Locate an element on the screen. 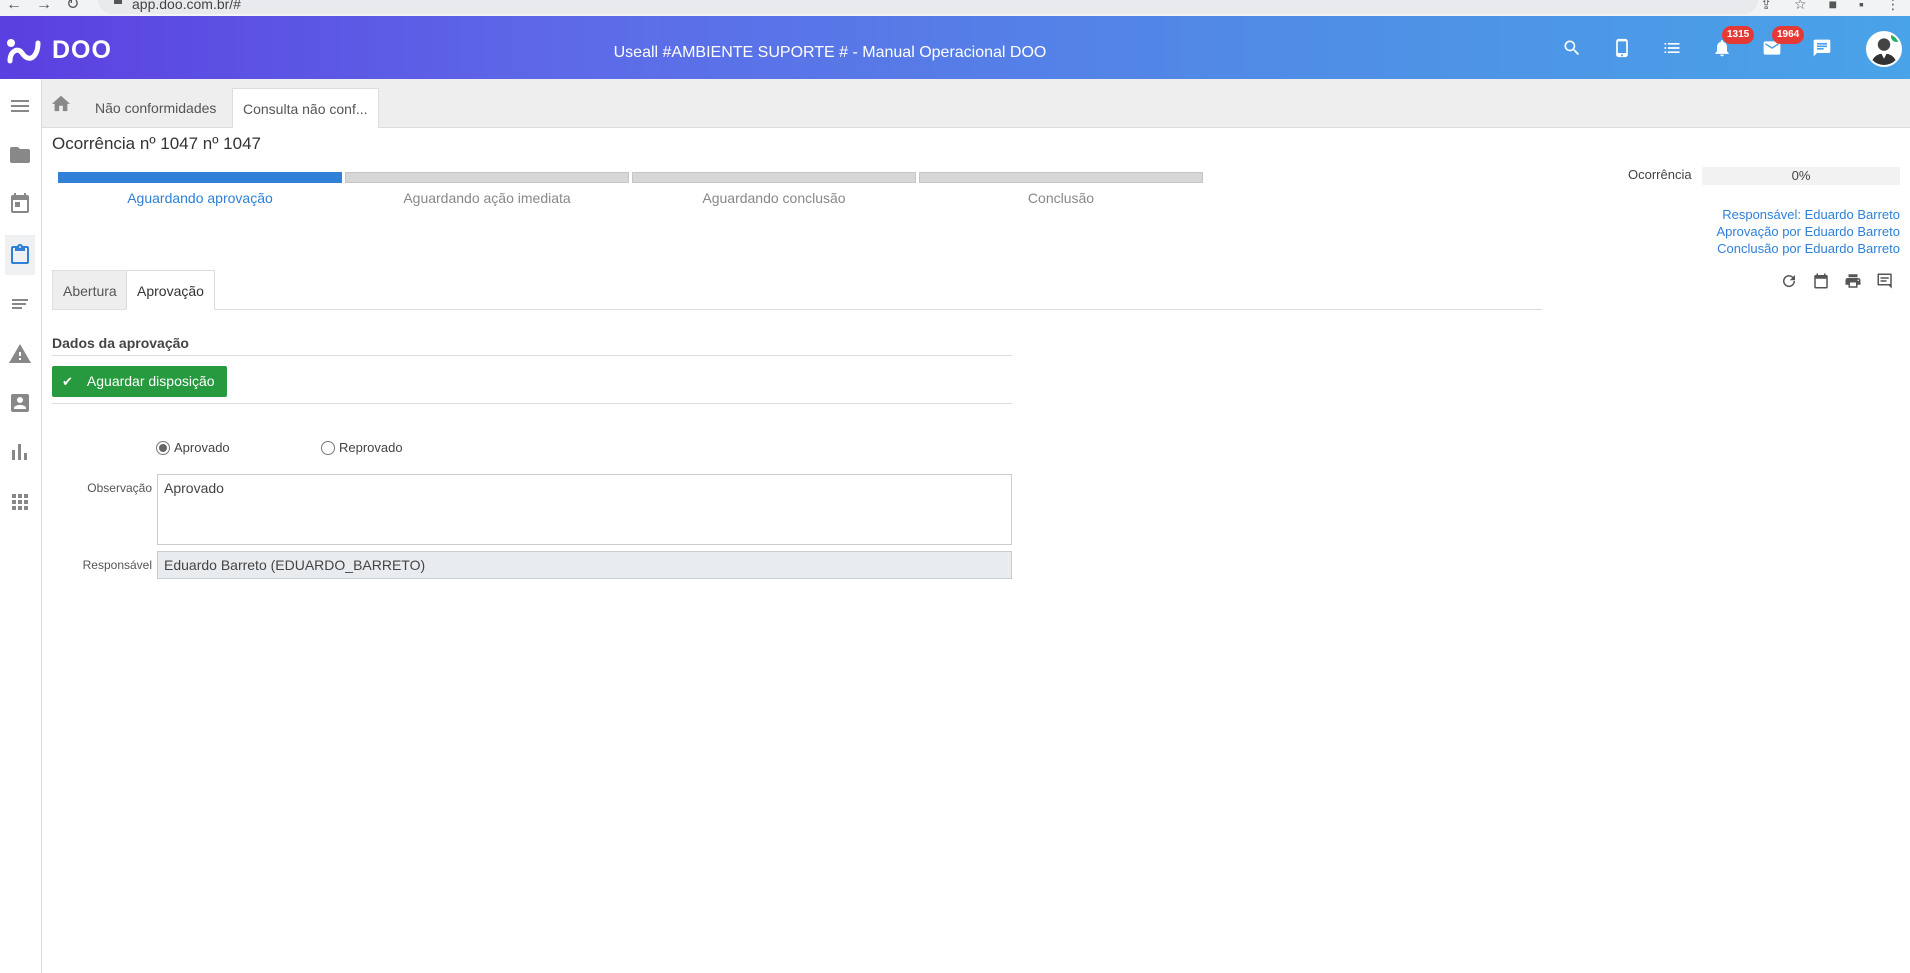 This screenshot has width=1910, height=973. search-icon is located at coordinates (1572, 48).